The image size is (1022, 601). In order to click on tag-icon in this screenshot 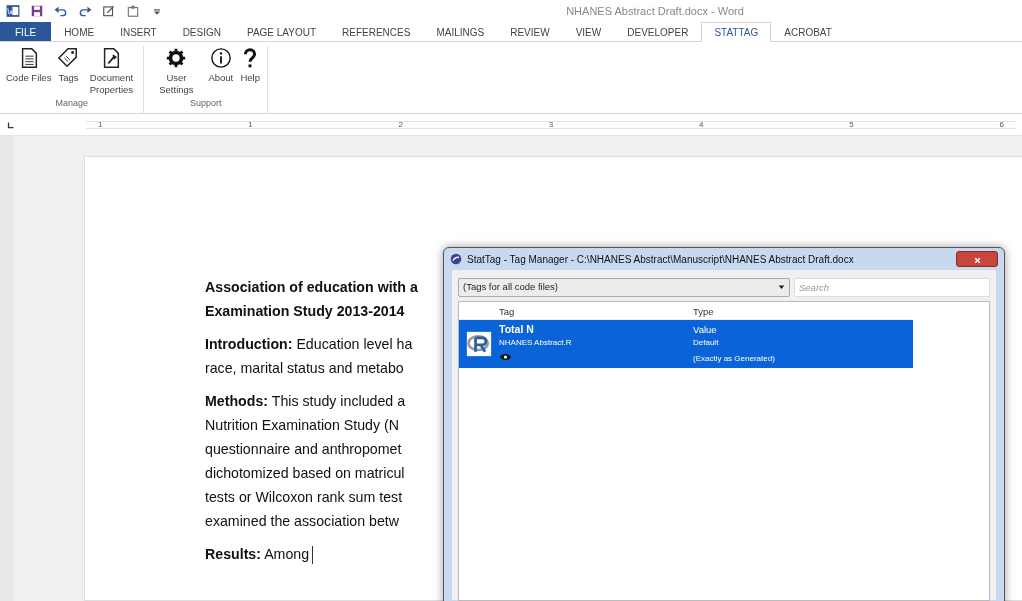, I will do `click(68, 58)`.